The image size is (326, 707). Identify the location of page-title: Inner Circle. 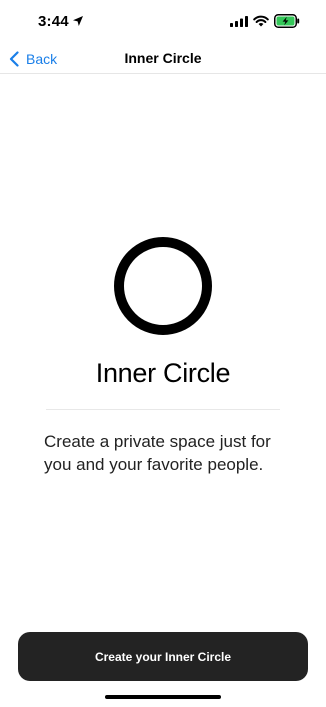
(163, 58).